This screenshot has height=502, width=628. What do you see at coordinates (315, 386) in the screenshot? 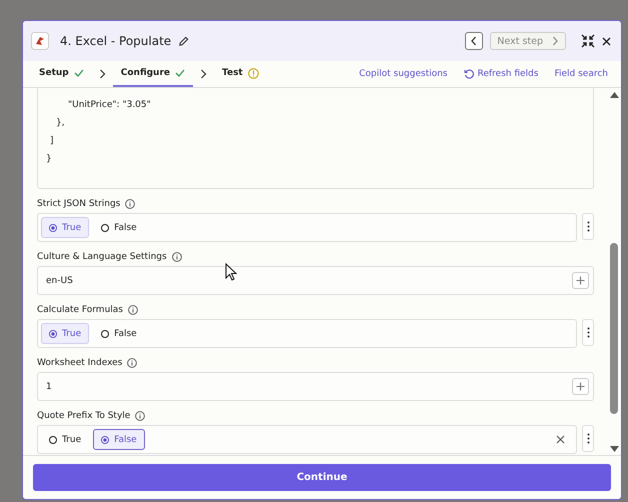
I see `input-field: 1` at bounding box center [315, 386].